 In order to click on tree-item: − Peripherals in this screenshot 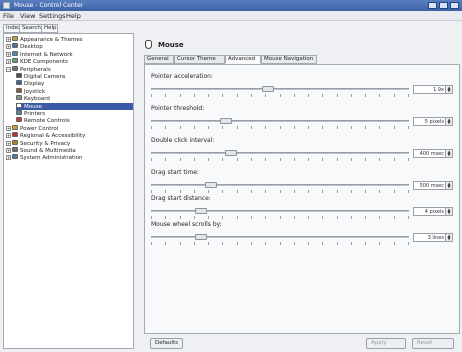, I will do `click(69, 69)`.